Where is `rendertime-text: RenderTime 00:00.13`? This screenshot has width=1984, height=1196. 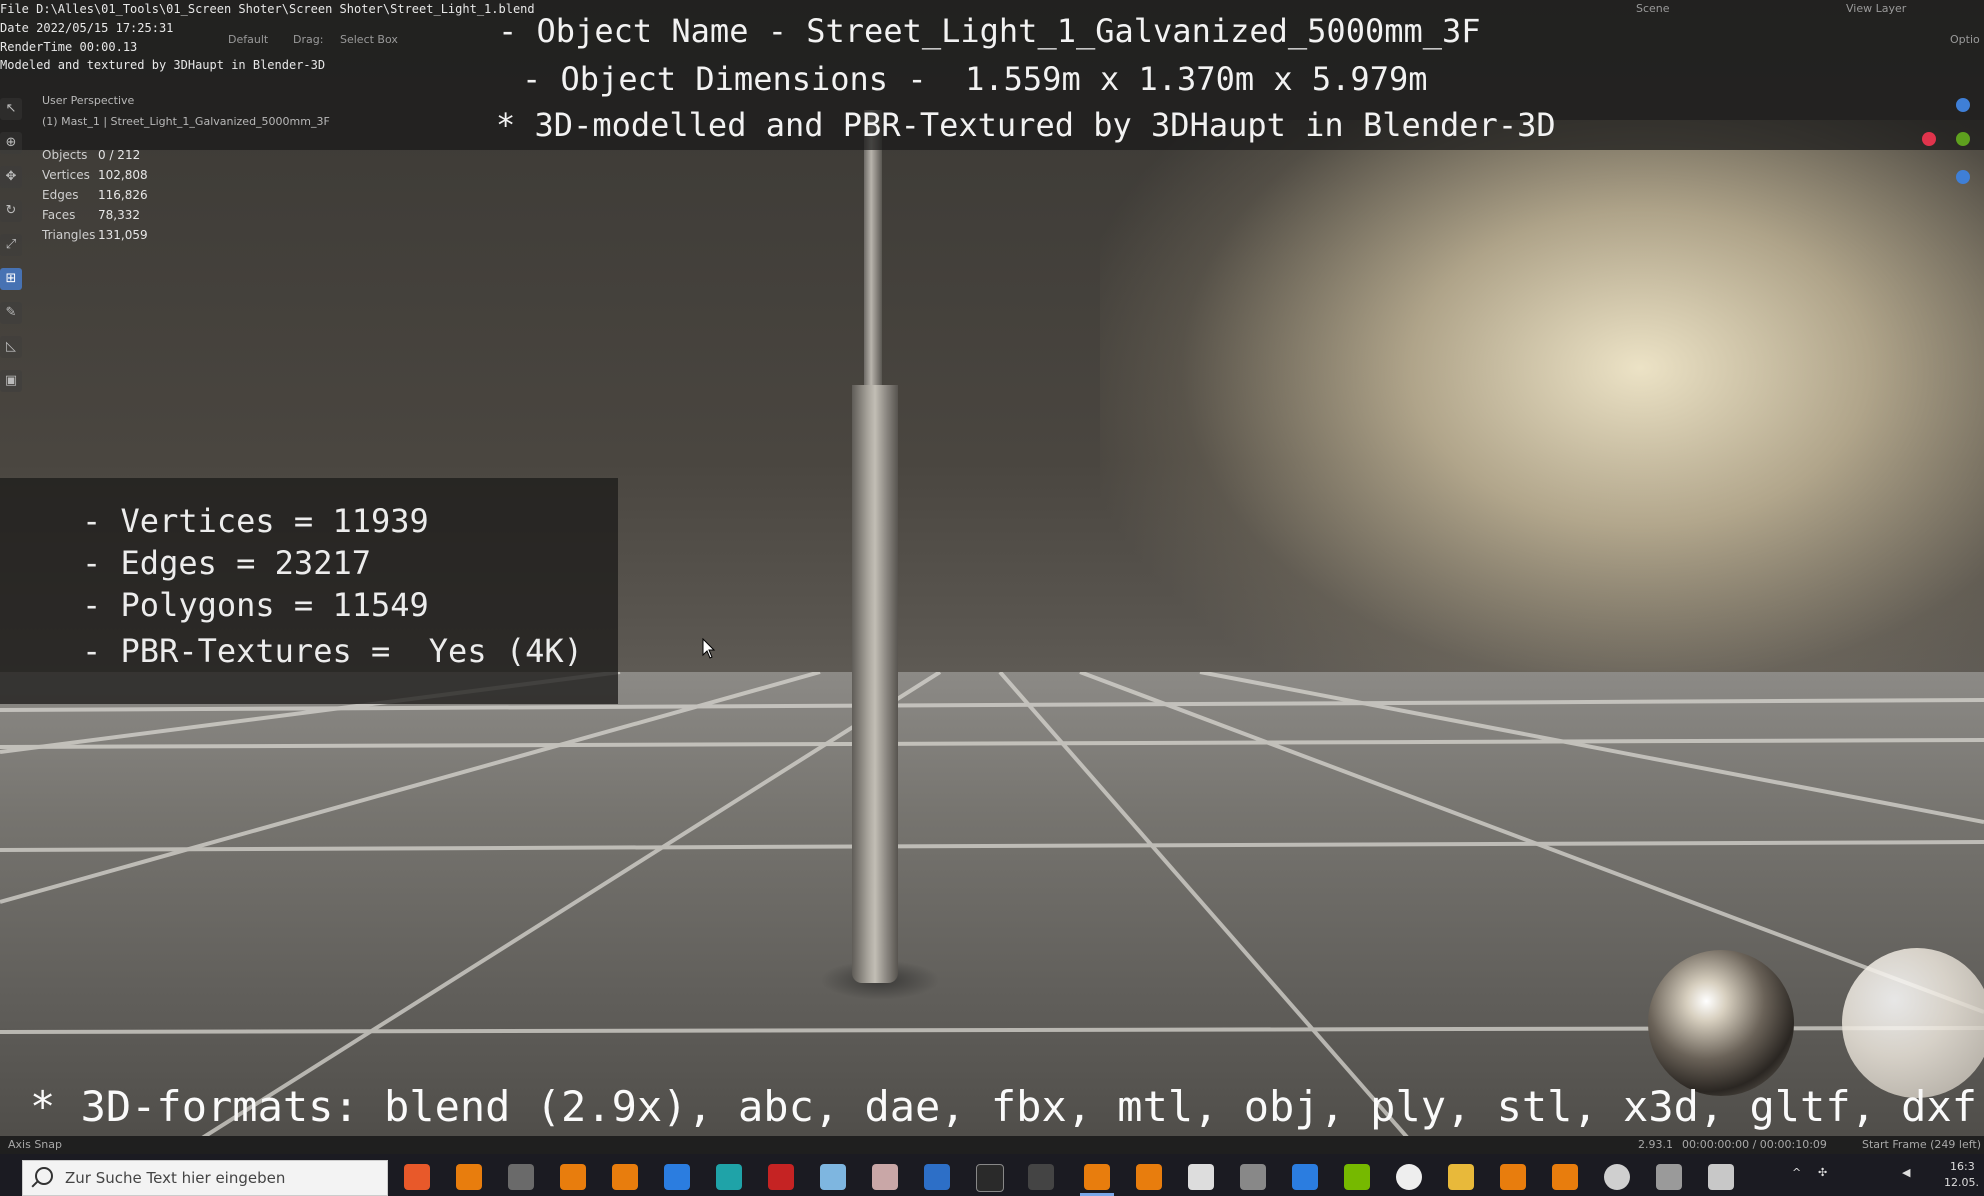
rendertime-text: RenderTime 00:00.13 is located at coordinates (69, 47).